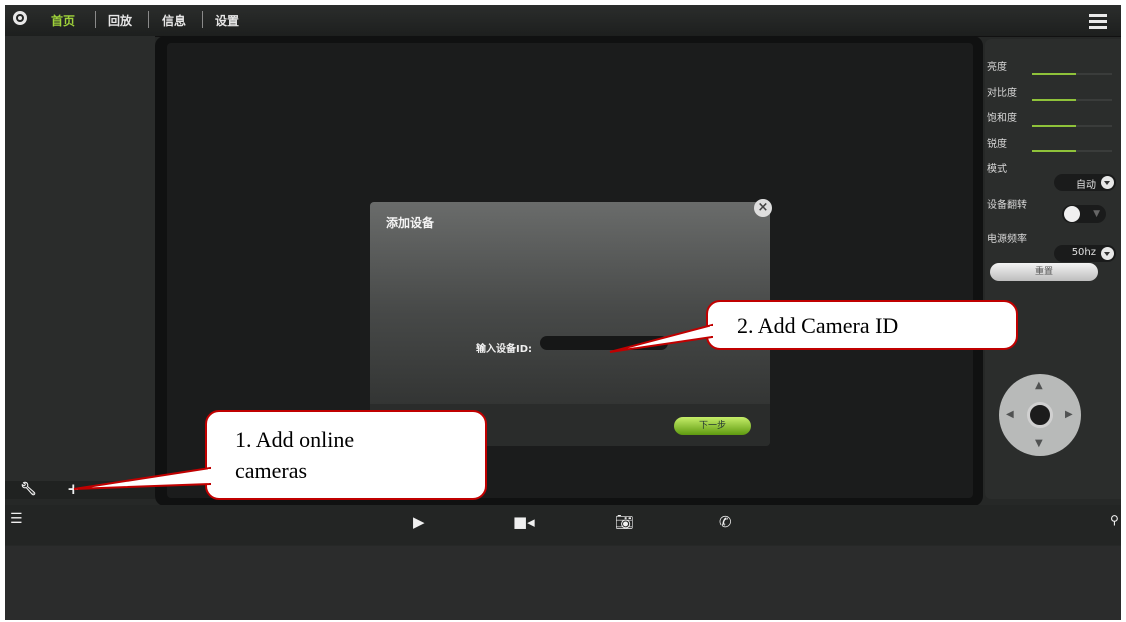 This screenshot has height=622, width=1126. What do you see at coordinates (1098, 21) in the screenshot?
I see `menu-icon` at bounding box center [1098, 21].